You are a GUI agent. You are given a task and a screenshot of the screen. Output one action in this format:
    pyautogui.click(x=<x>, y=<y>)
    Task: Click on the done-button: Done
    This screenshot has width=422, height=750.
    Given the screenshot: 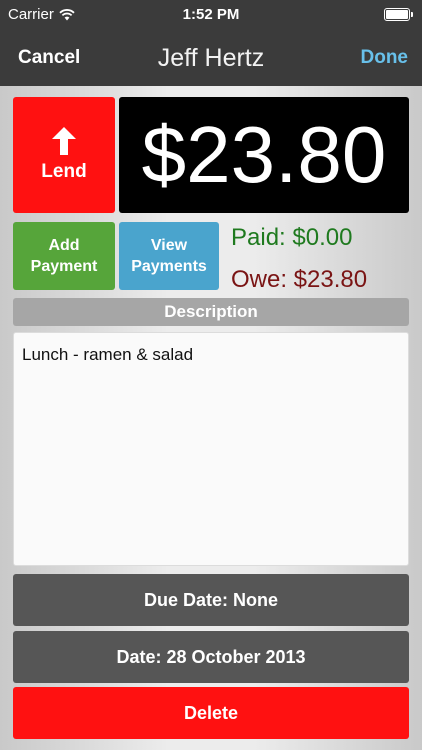 What is the action you would take?
    pyautogui.click(x=385, y=58)
    